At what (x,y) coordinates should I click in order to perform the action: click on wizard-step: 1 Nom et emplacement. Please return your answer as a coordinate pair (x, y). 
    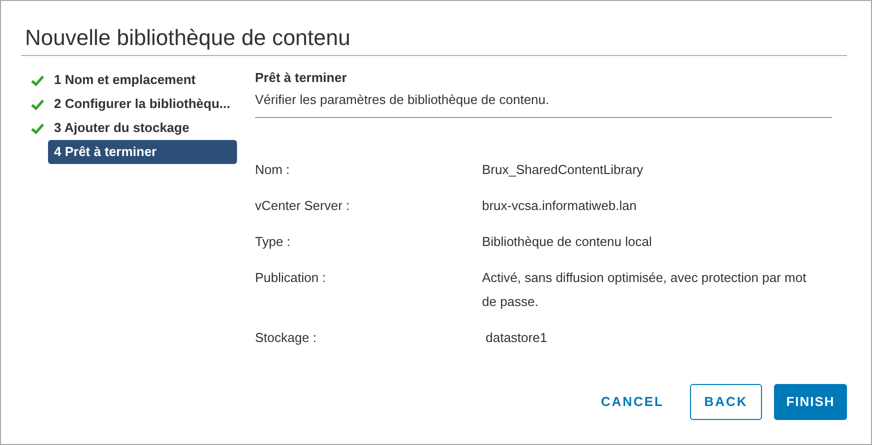
    Looking at the image, I should click on (142, 80).